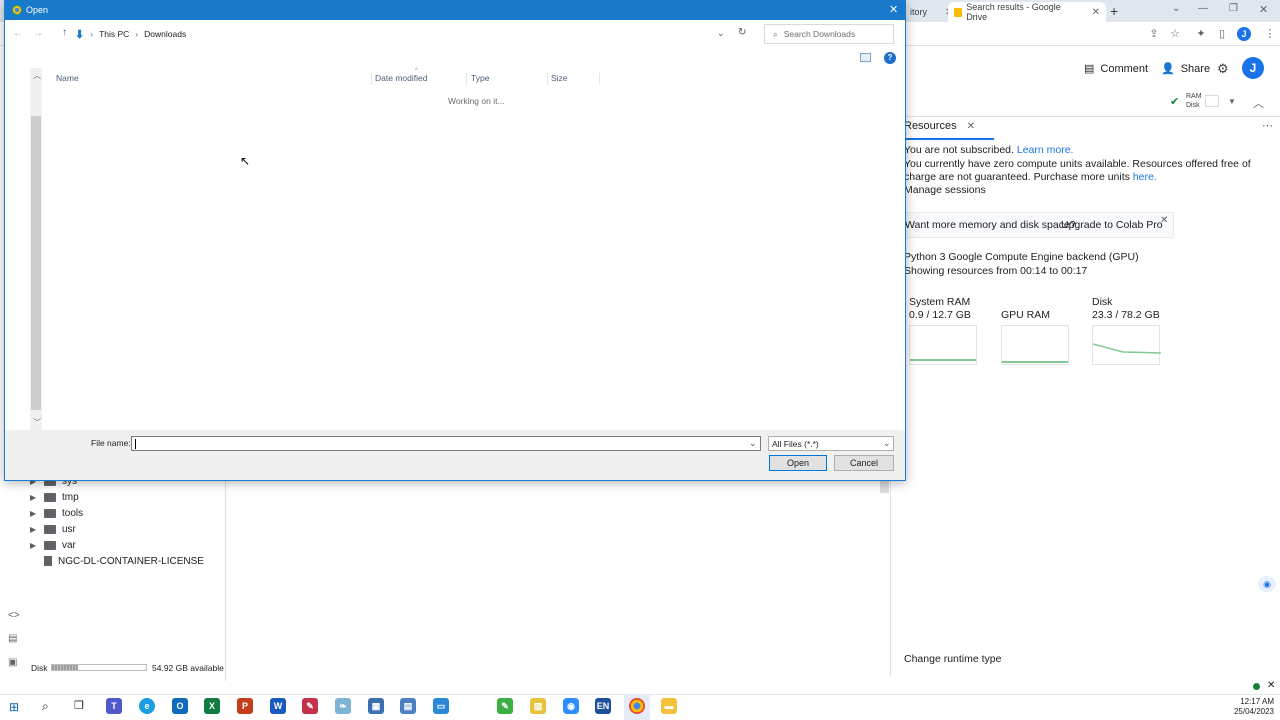  What do you see at coordinates (753, 443) in the screenshot?
I see `file-name-dropdown-icon: ⌄` at bounding box center [753, 443].